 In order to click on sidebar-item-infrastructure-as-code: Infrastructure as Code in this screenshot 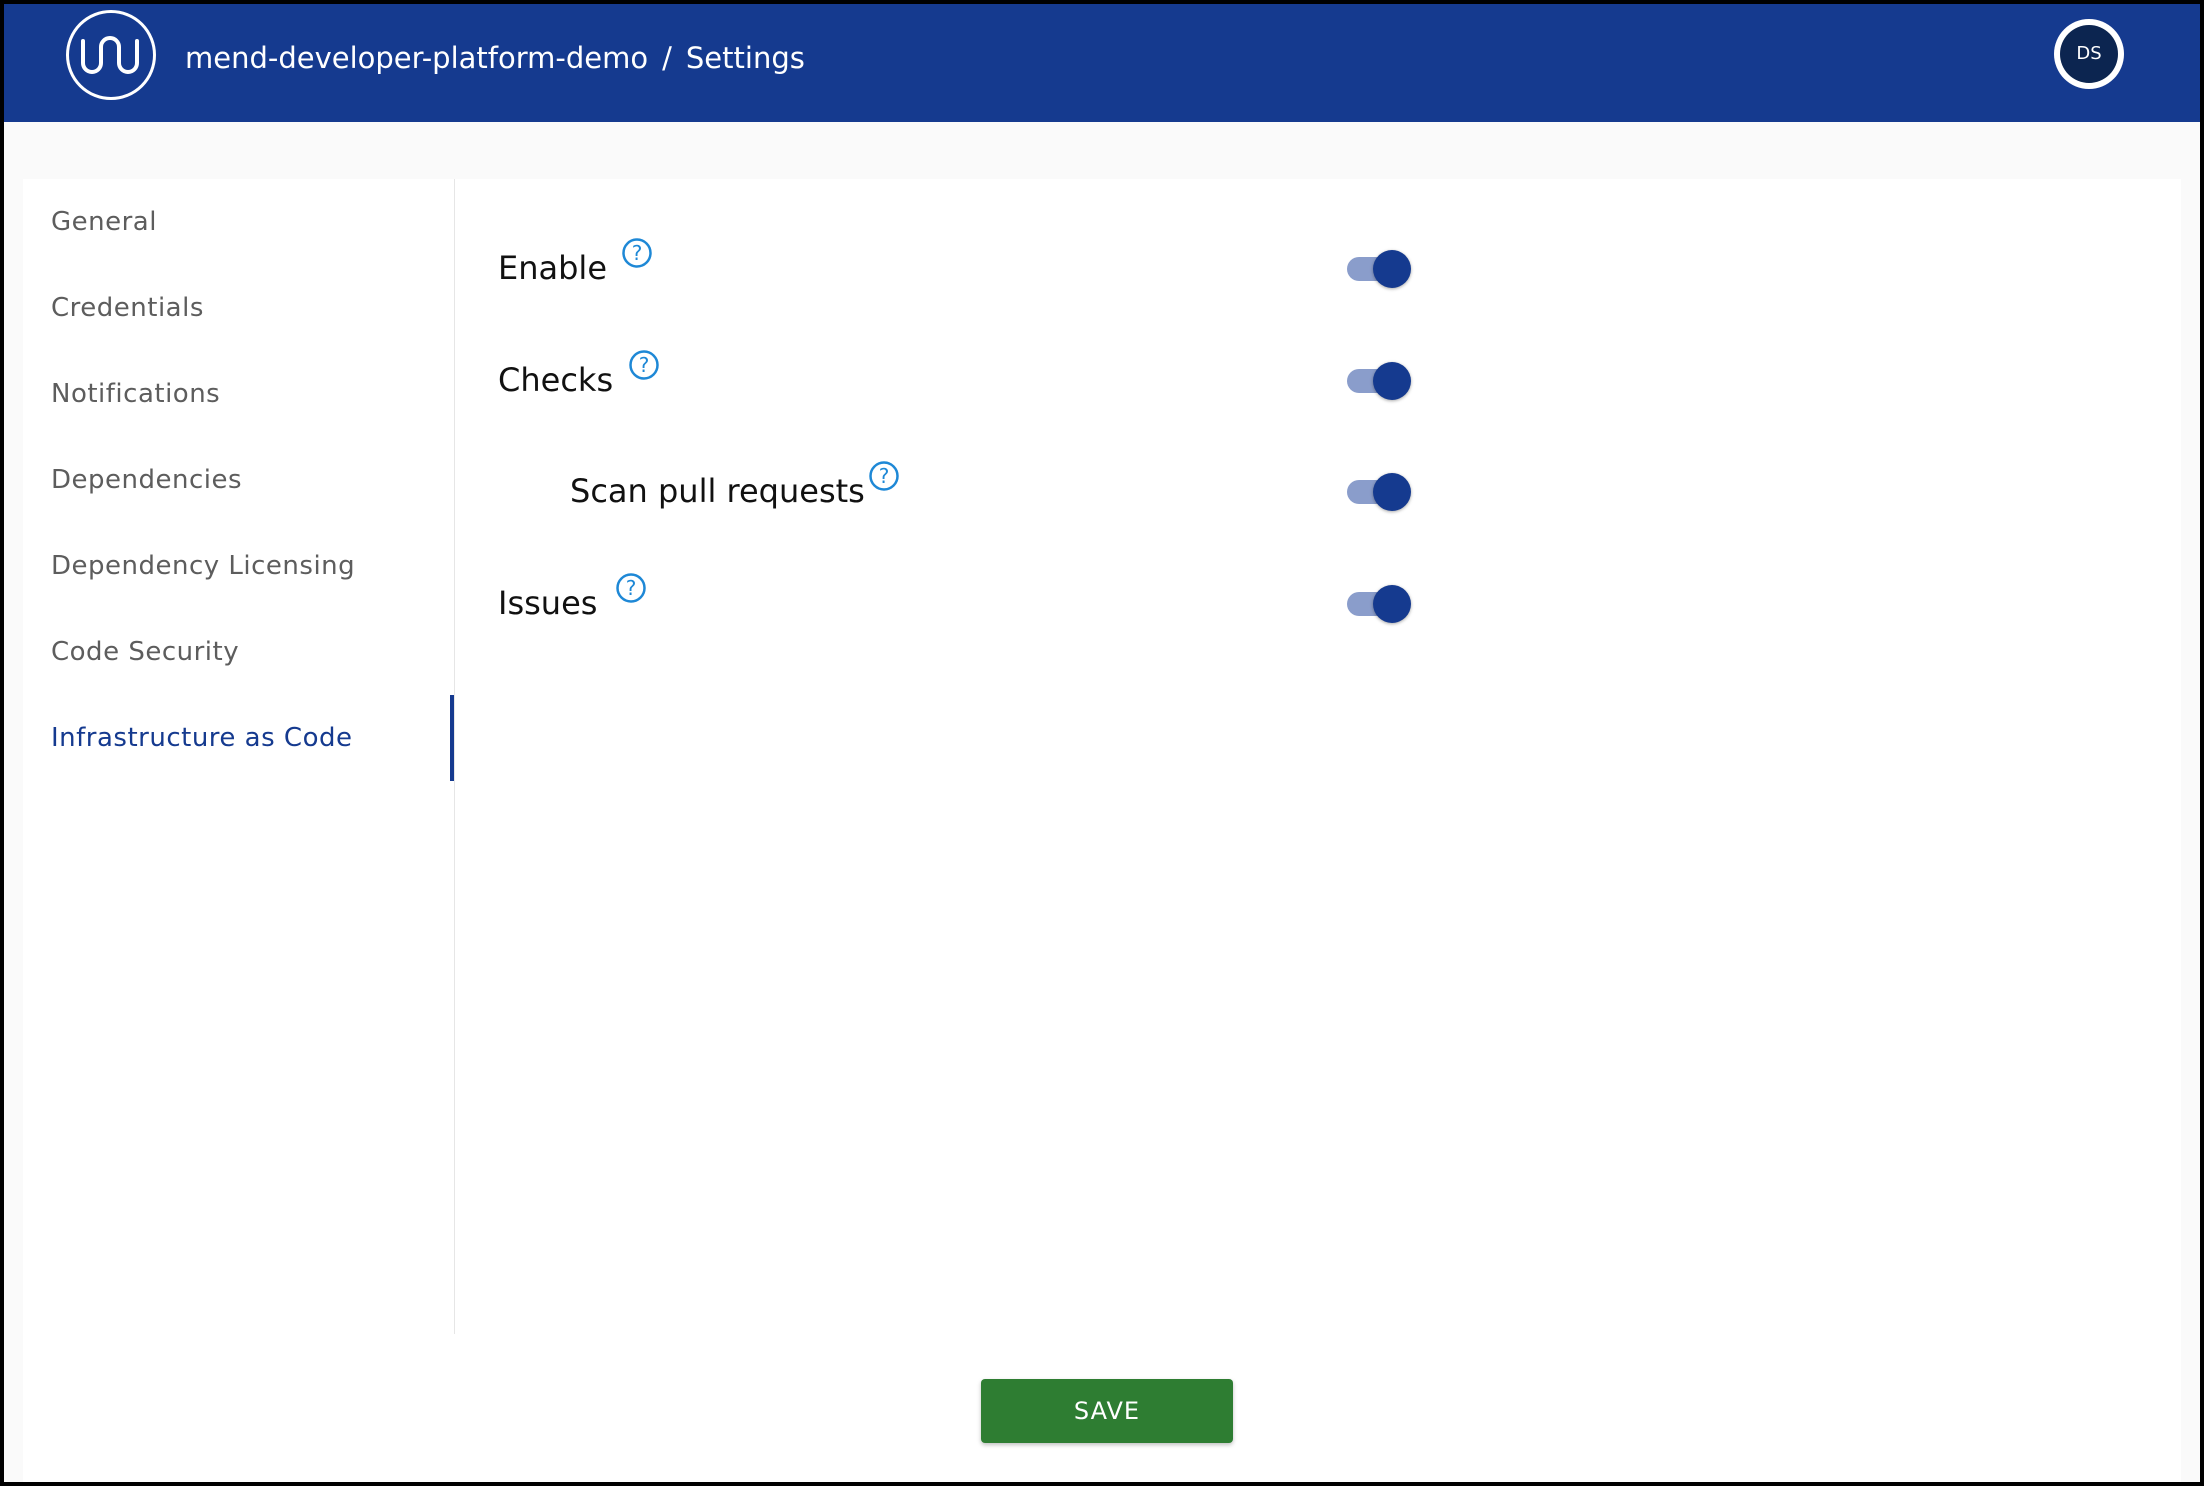, I will do `click(238, 738)`.